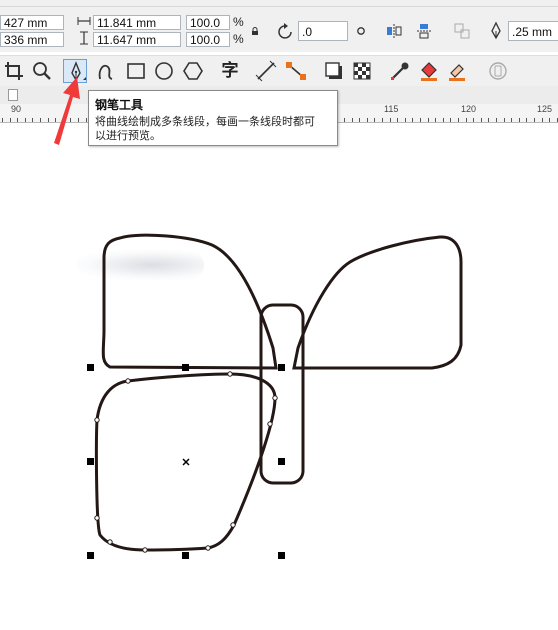  Describe the element at coordinates (128, 135) in the screenshot. I see `tooltip-line-2: 以进行预览。` at that location.